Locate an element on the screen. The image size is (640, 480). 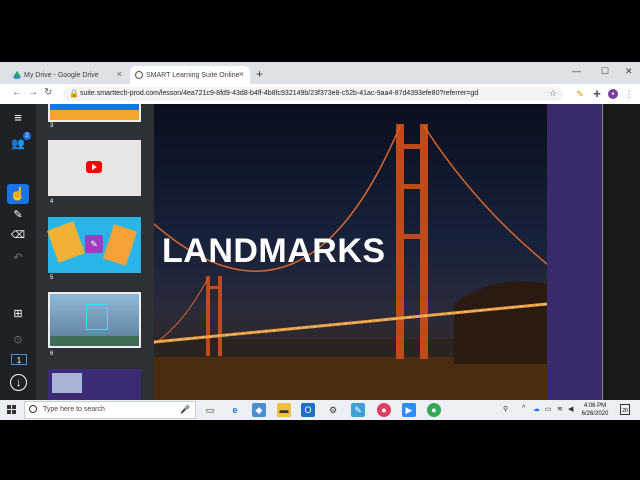
participants-count-badge: 2 is located at coordinates (27, 136).